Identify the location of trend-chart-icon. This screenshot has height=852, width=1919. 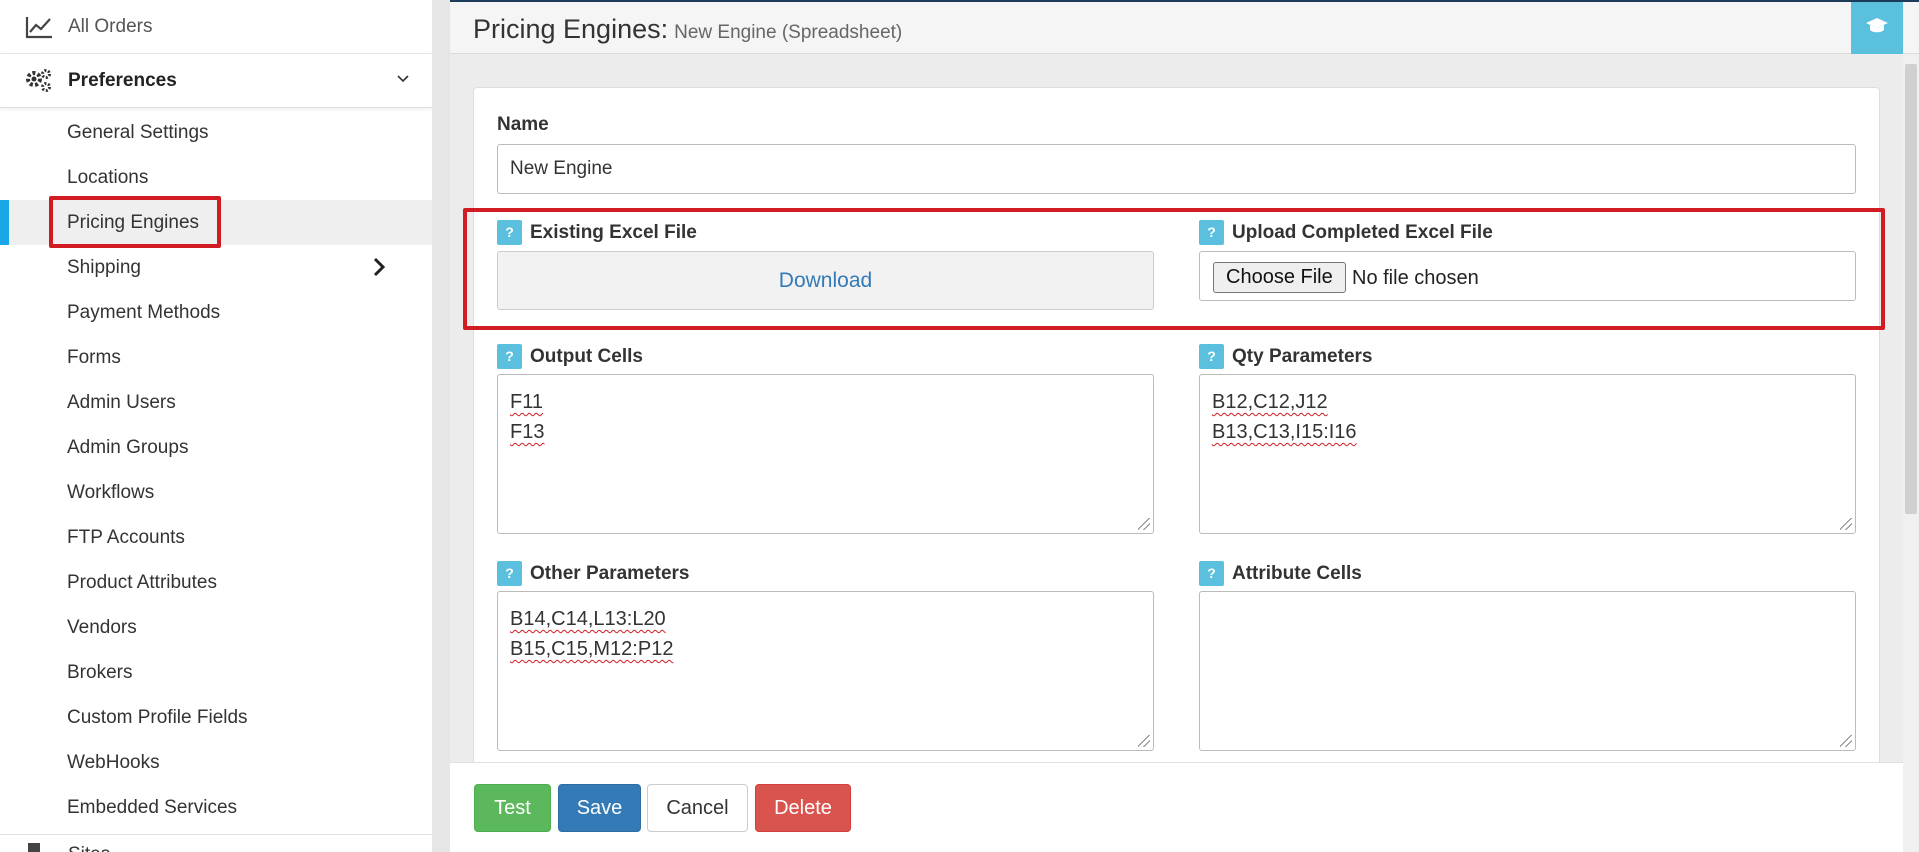
(39, 27).